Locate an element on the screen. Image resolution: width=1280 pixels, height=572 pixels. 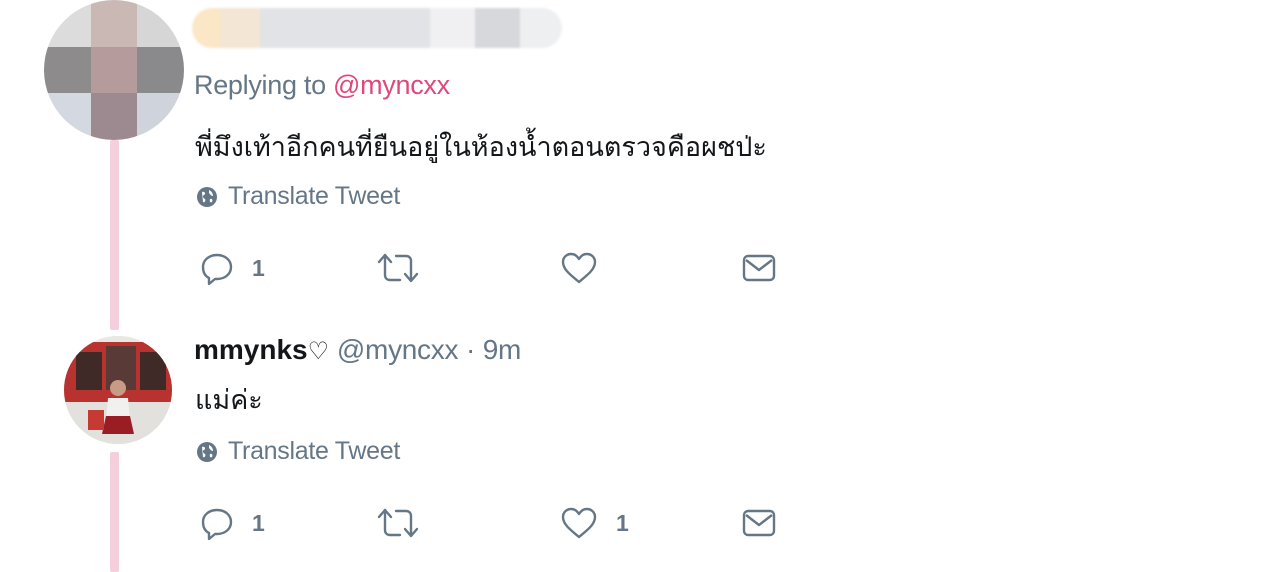
thread-line-top is located at coordinates (114, 235).